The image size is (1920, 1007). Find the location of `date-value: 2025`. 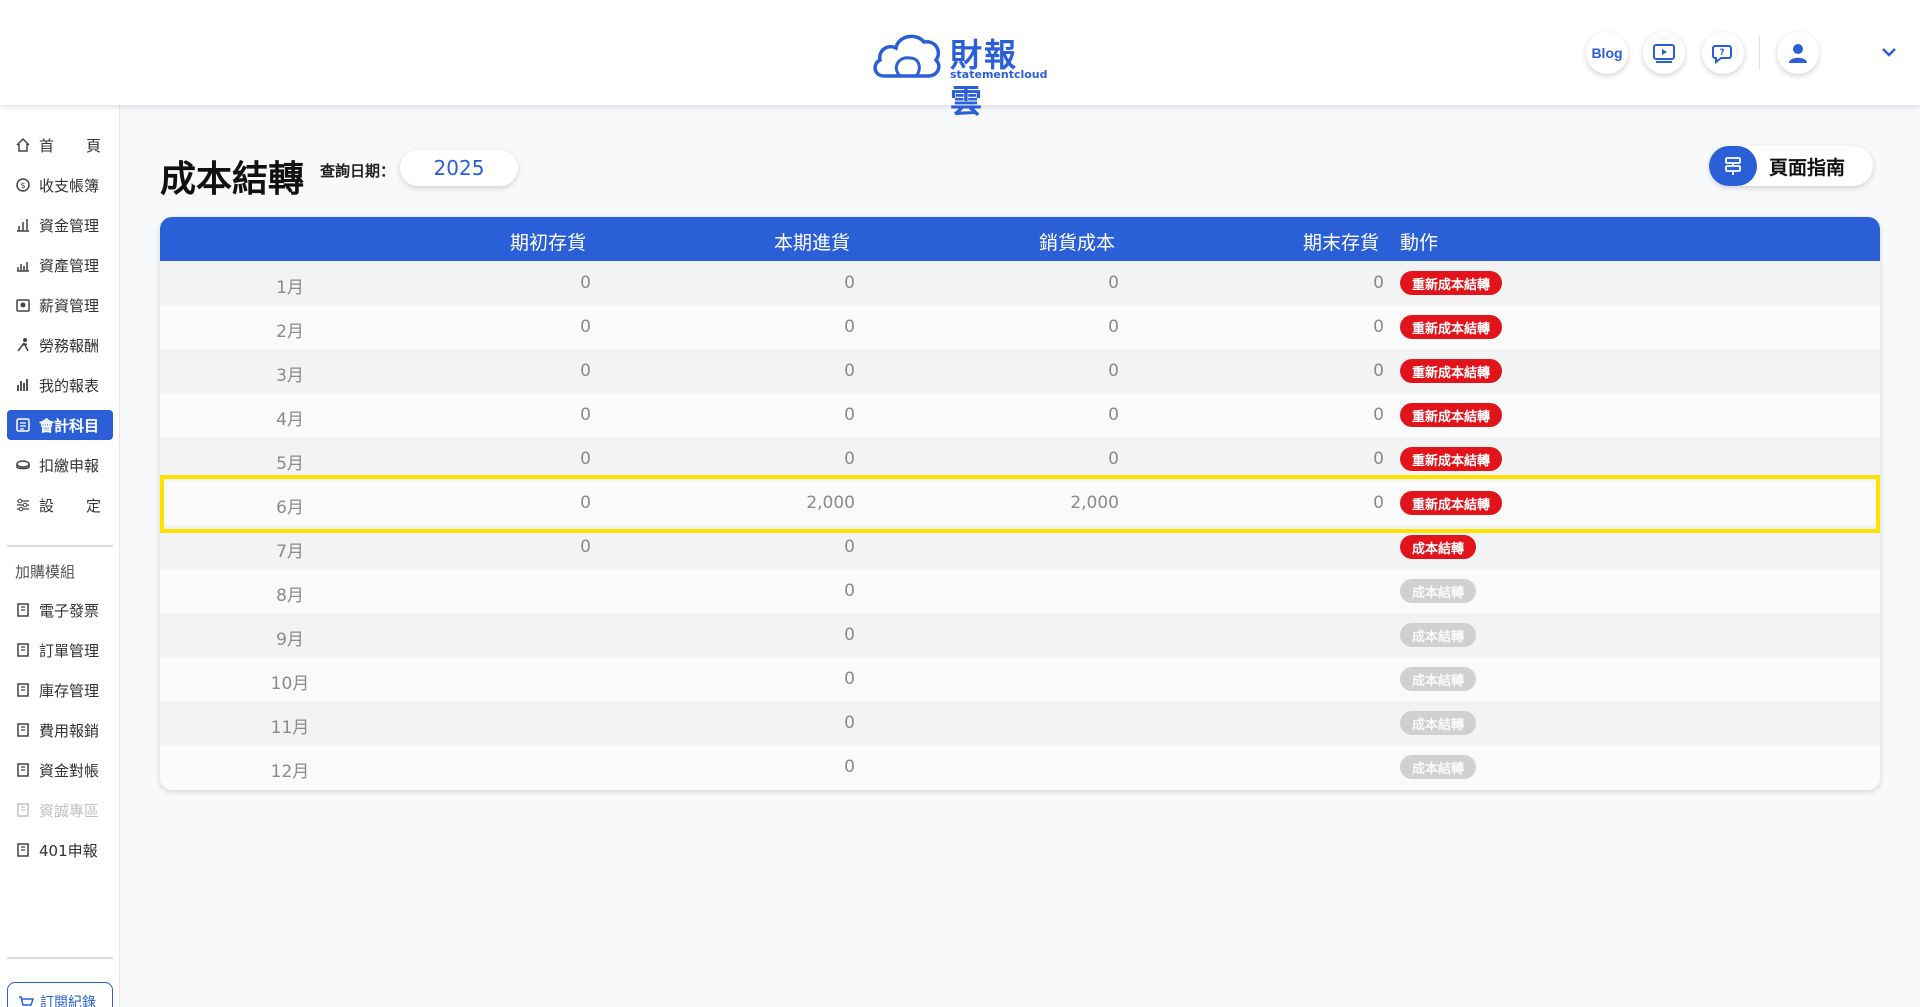

date-value: 2025 is located at coordinates (459, 168).